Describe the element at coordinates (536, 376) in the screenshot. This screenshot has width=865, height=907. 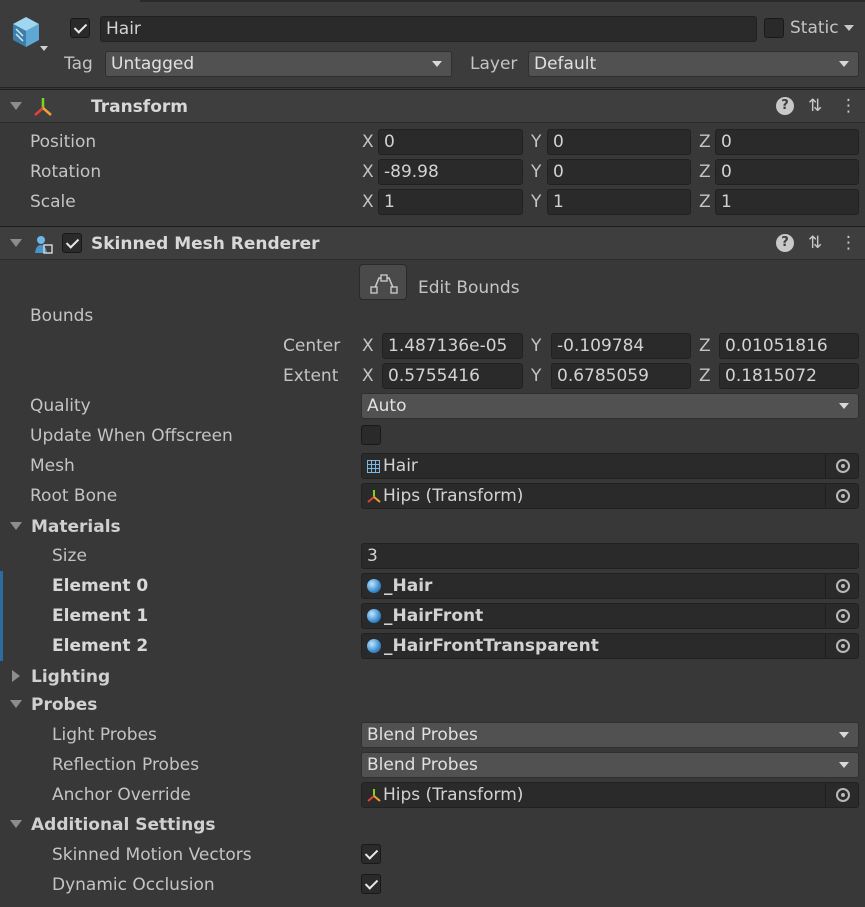
I see `extent-y-label: Y` at that location.